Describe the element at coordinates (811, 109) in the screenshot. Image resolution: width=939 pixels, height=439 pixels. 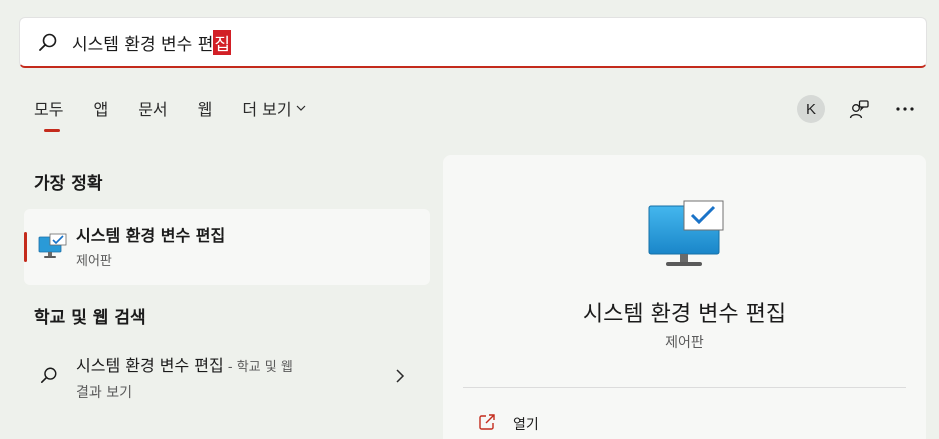
I see `avatar: K` at that location.